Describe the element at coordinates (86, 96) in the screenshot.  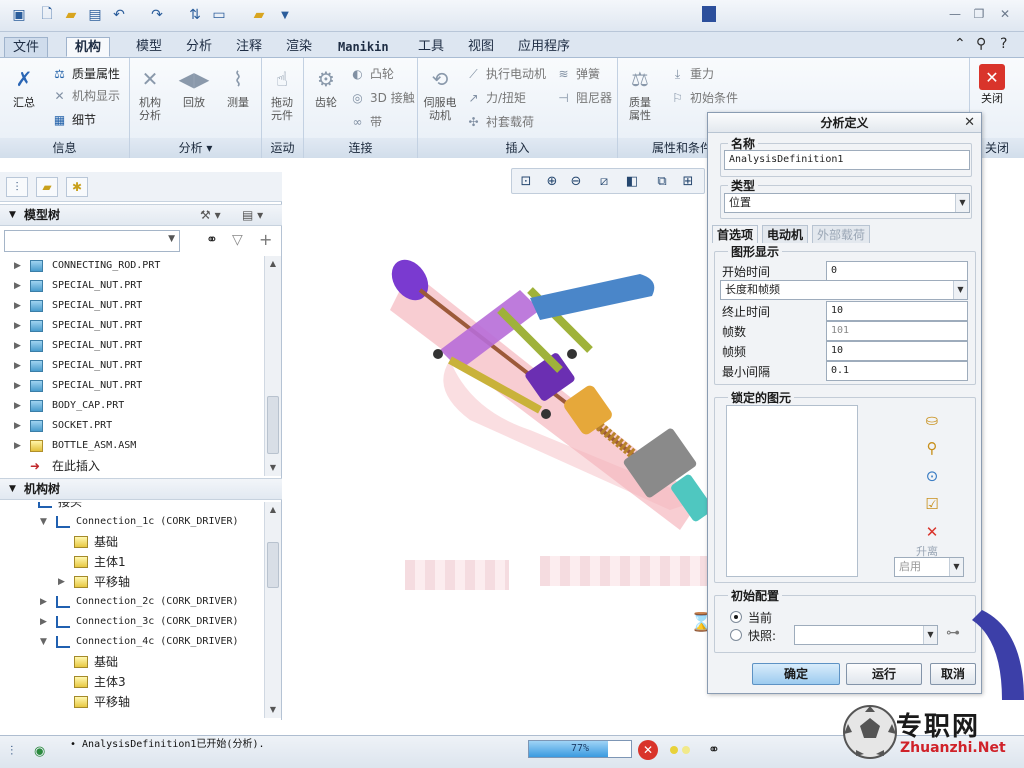
I see `mech-display-button: ✕ 机构显示` at that location.